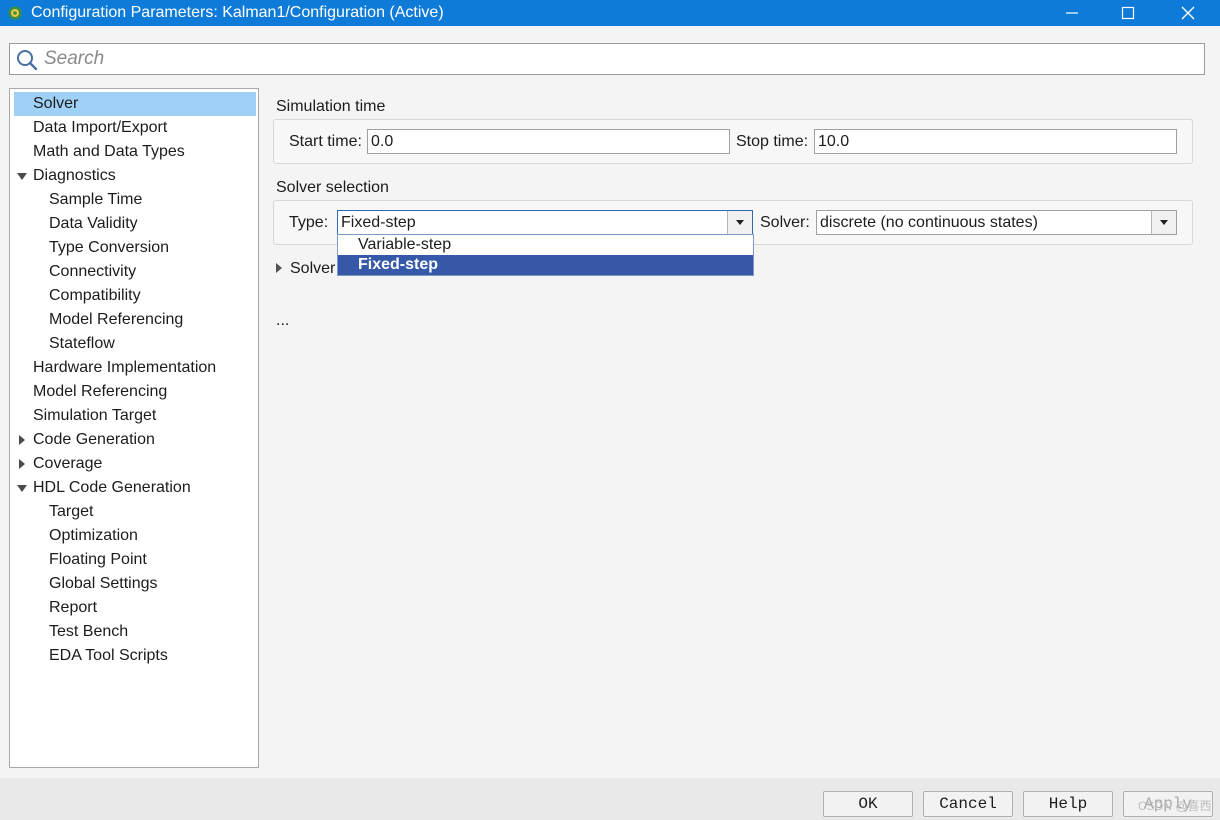 This screenshot has width=1220, height=820. What do you see at coordinates (103, 583) in the screenshot?
I see `tree-item-label: Global Settings` at bounding box center [103, 583].